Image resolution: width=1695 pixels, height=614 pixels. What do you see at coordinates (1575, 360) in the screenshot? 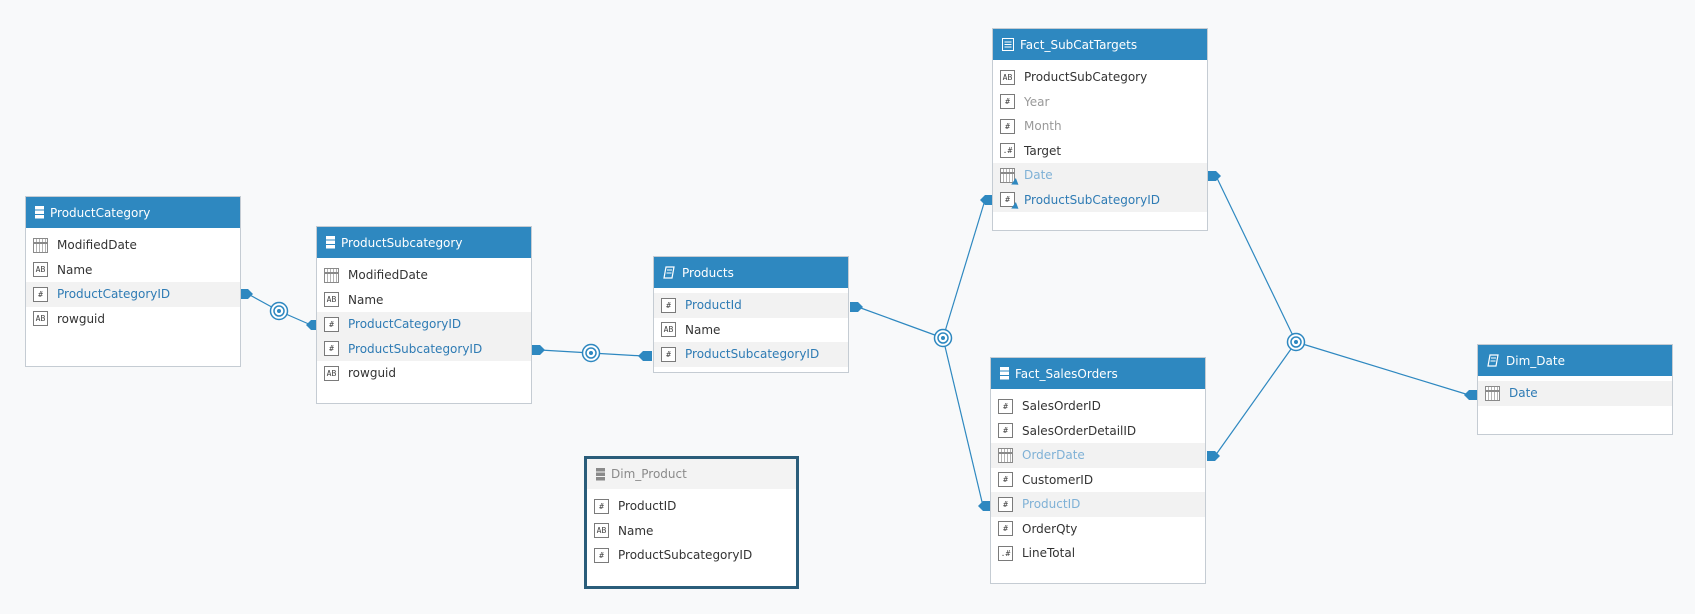
I see `table-header: Dim_Date` at bounding box center [1575, 360].